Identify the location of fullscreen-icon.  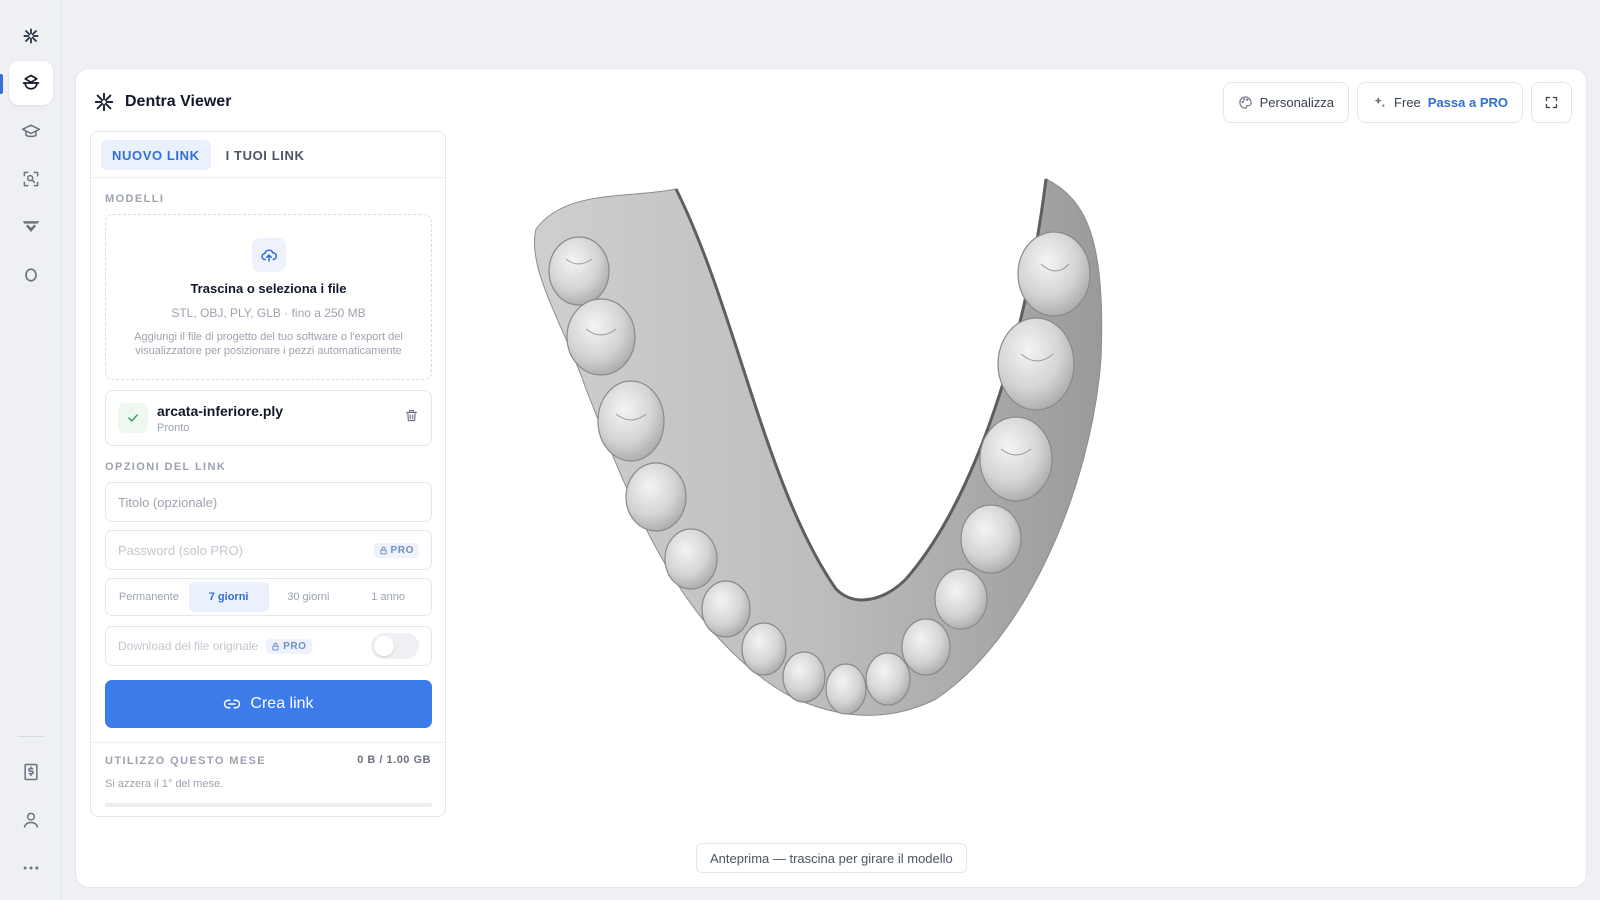
(1551, 102).